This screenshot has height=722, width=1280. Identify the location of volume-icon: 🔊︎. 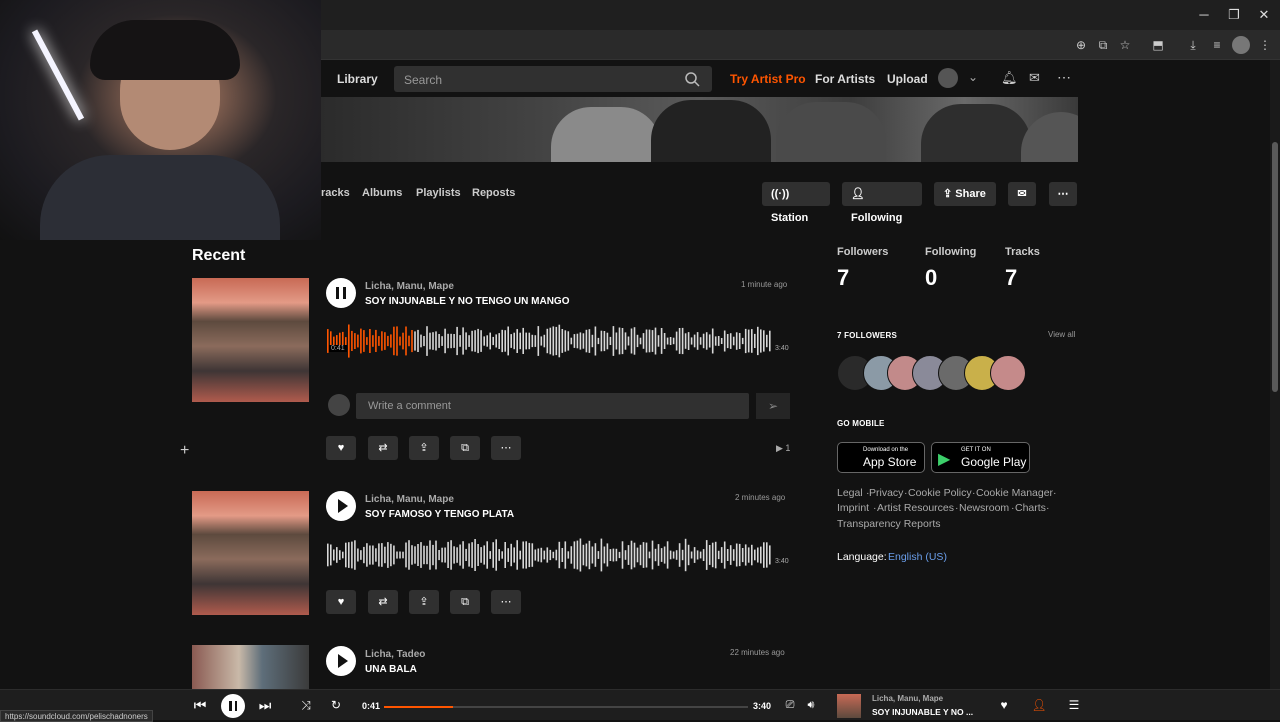
(811, 705).